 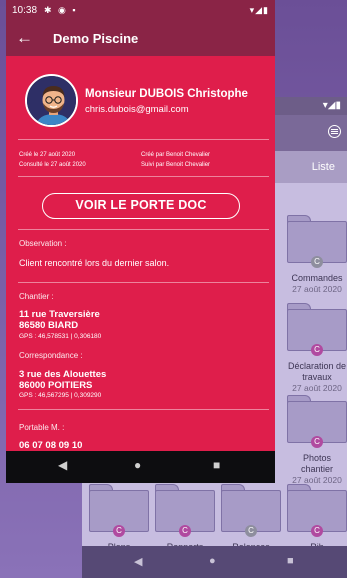 What do you see at coordinates (137, 109) in the screenshot?
I see `client-email: chris.dubois@gmail.com` at bounding box center [137, 109].